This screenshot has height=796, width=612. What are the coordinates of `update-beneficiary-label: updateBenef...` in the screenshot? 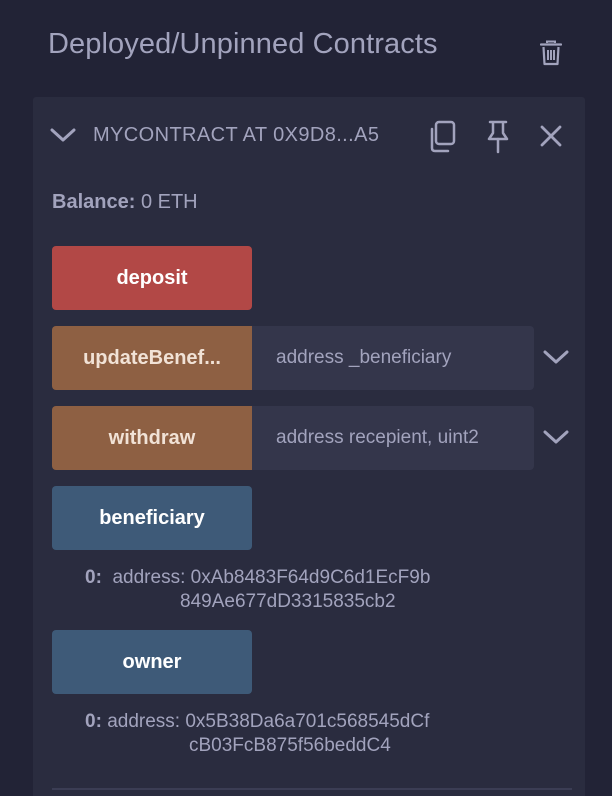 It's located at (152, 357).